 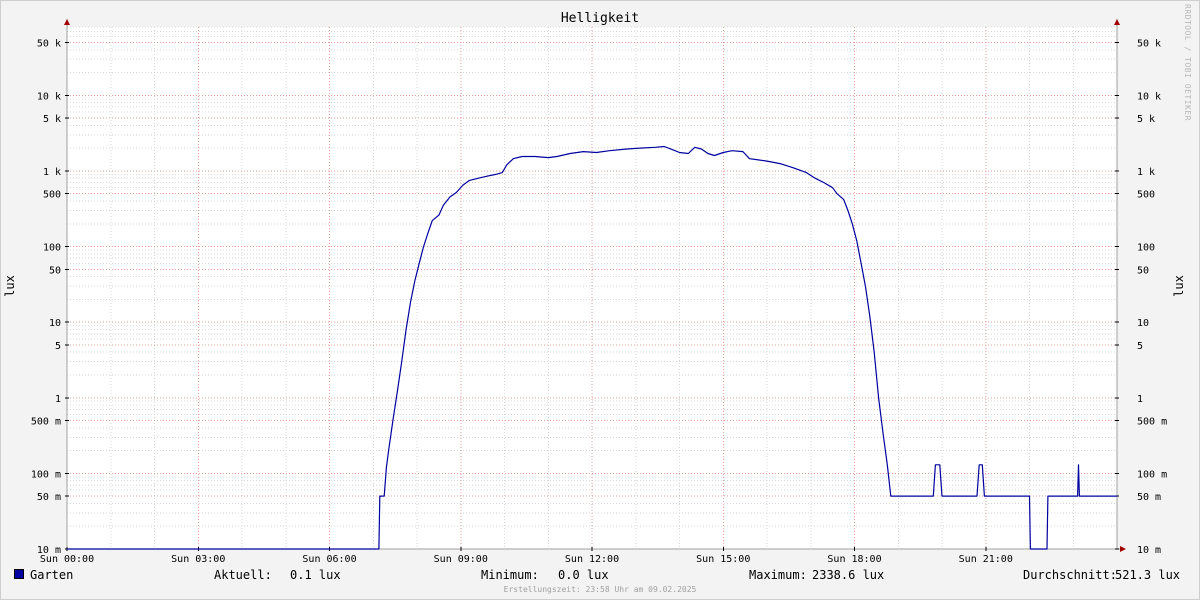 I want to click on x-tick-label: Sun 18:00, so click(x=854, y=559).